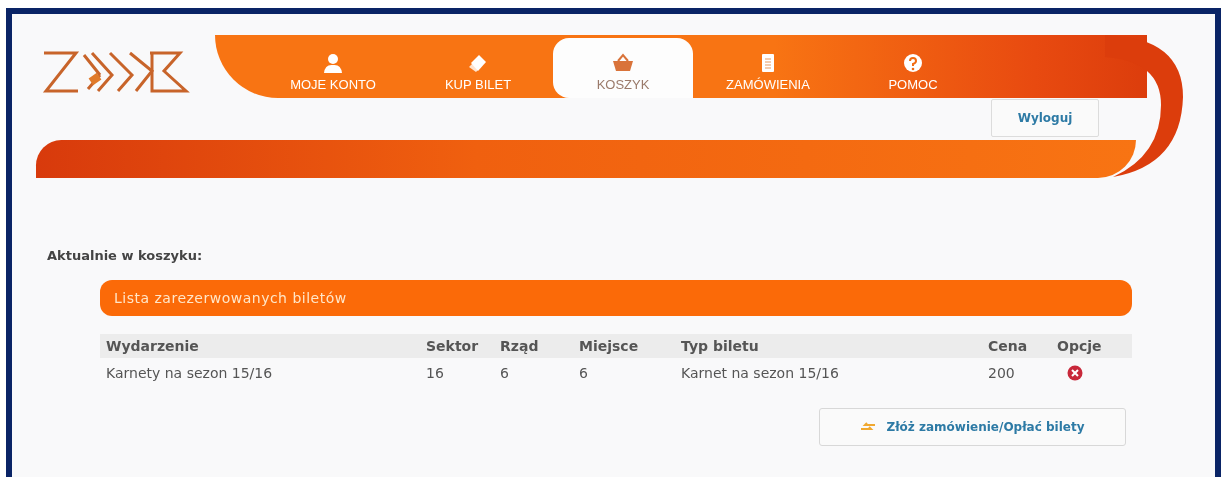 The width and height of the screenshot is (1227, 477). What do you see at coordinates (720, 346) in the screenshot?
I see `column-header: Typ biletu` at bounding box center [720, 346].